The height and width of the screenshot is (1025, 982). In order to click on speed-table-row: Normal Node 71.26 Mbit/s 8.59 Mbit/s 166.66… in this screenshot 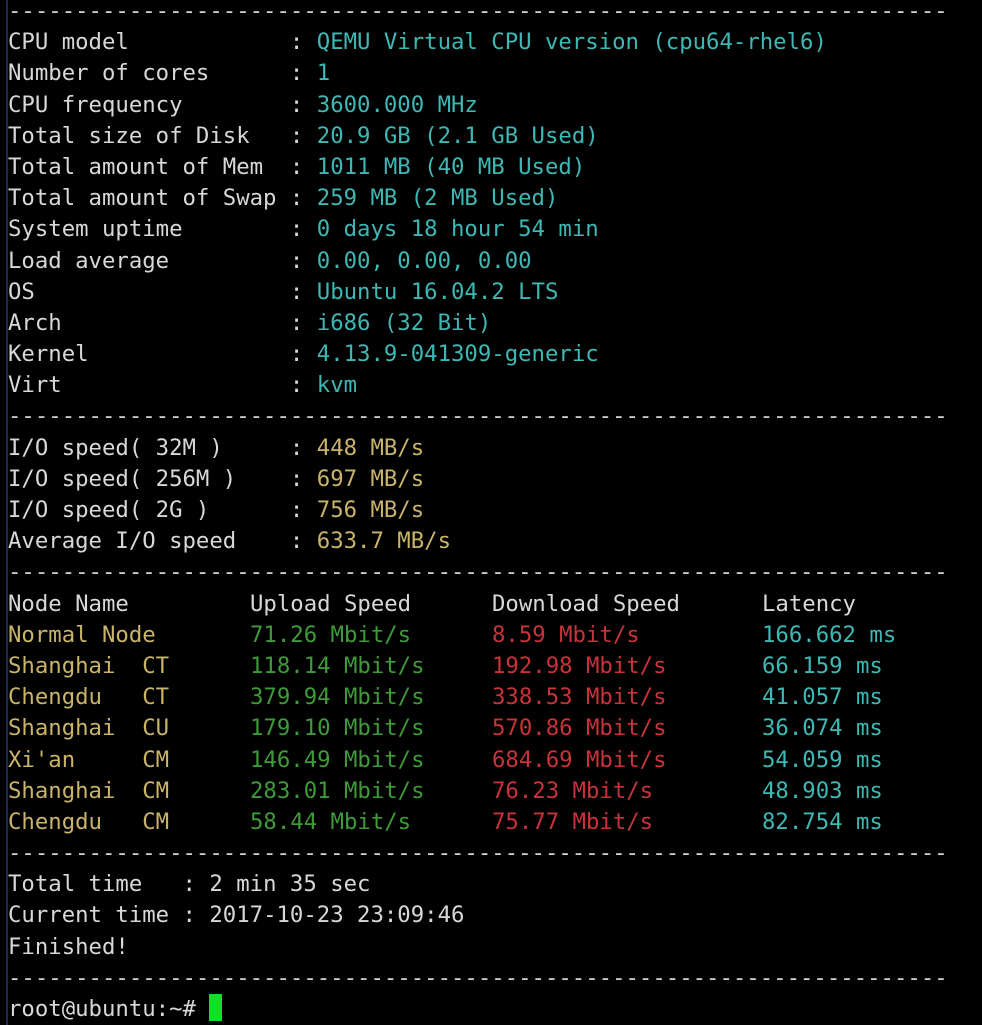, I will do `click(495, 635)`.